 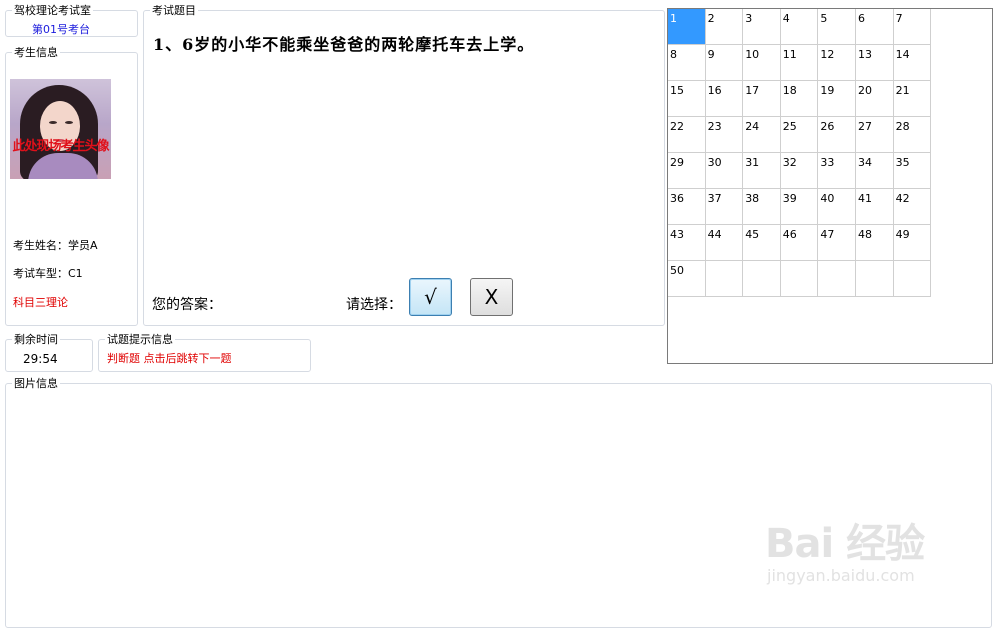 I want to click on question-number-cell: 6, so click(x=875, y=27).